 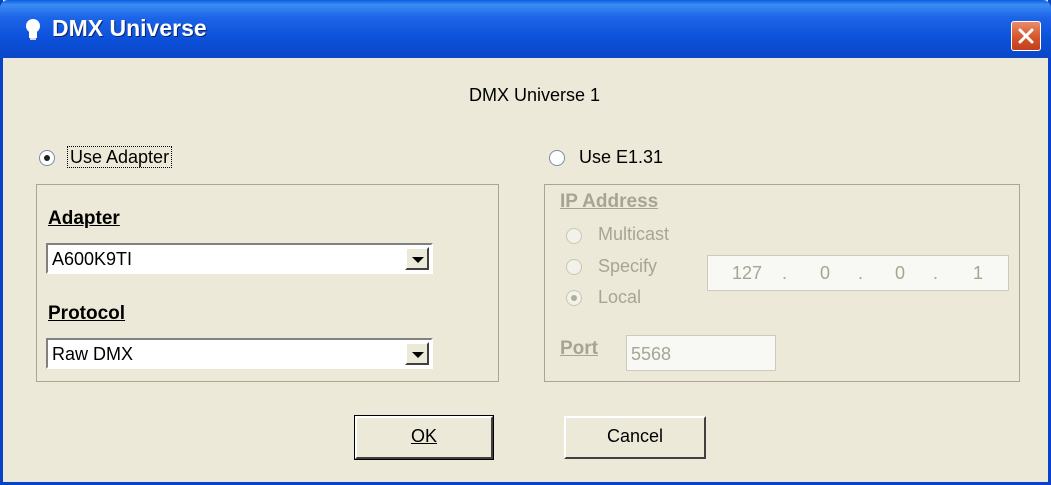 What do you see at coordinates (633, 234) in the screenshot?
I see `multicast-label: Multicast` at bounding box center [633, 234].